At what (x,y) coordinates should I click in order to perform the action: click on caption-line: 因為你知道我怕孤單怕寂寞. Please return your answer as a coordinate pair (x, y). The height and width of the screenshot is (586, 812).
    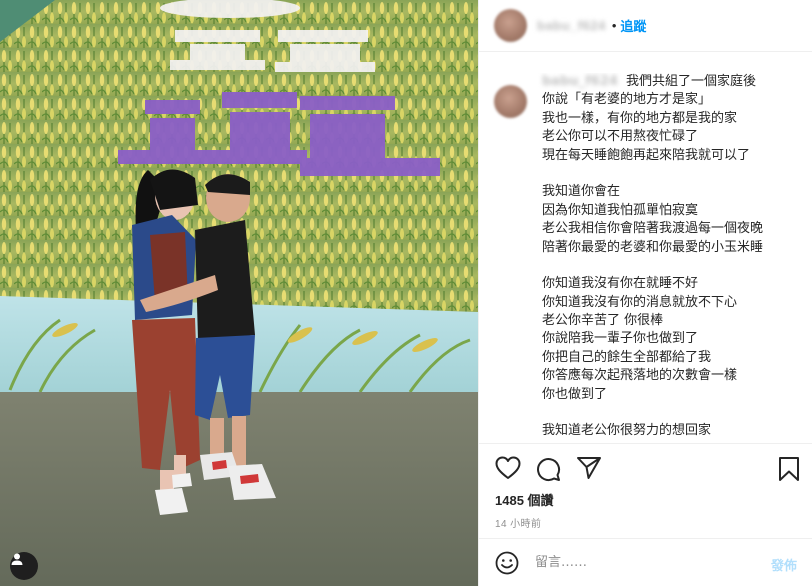
    Looking at the image, I should click on (620, 210).